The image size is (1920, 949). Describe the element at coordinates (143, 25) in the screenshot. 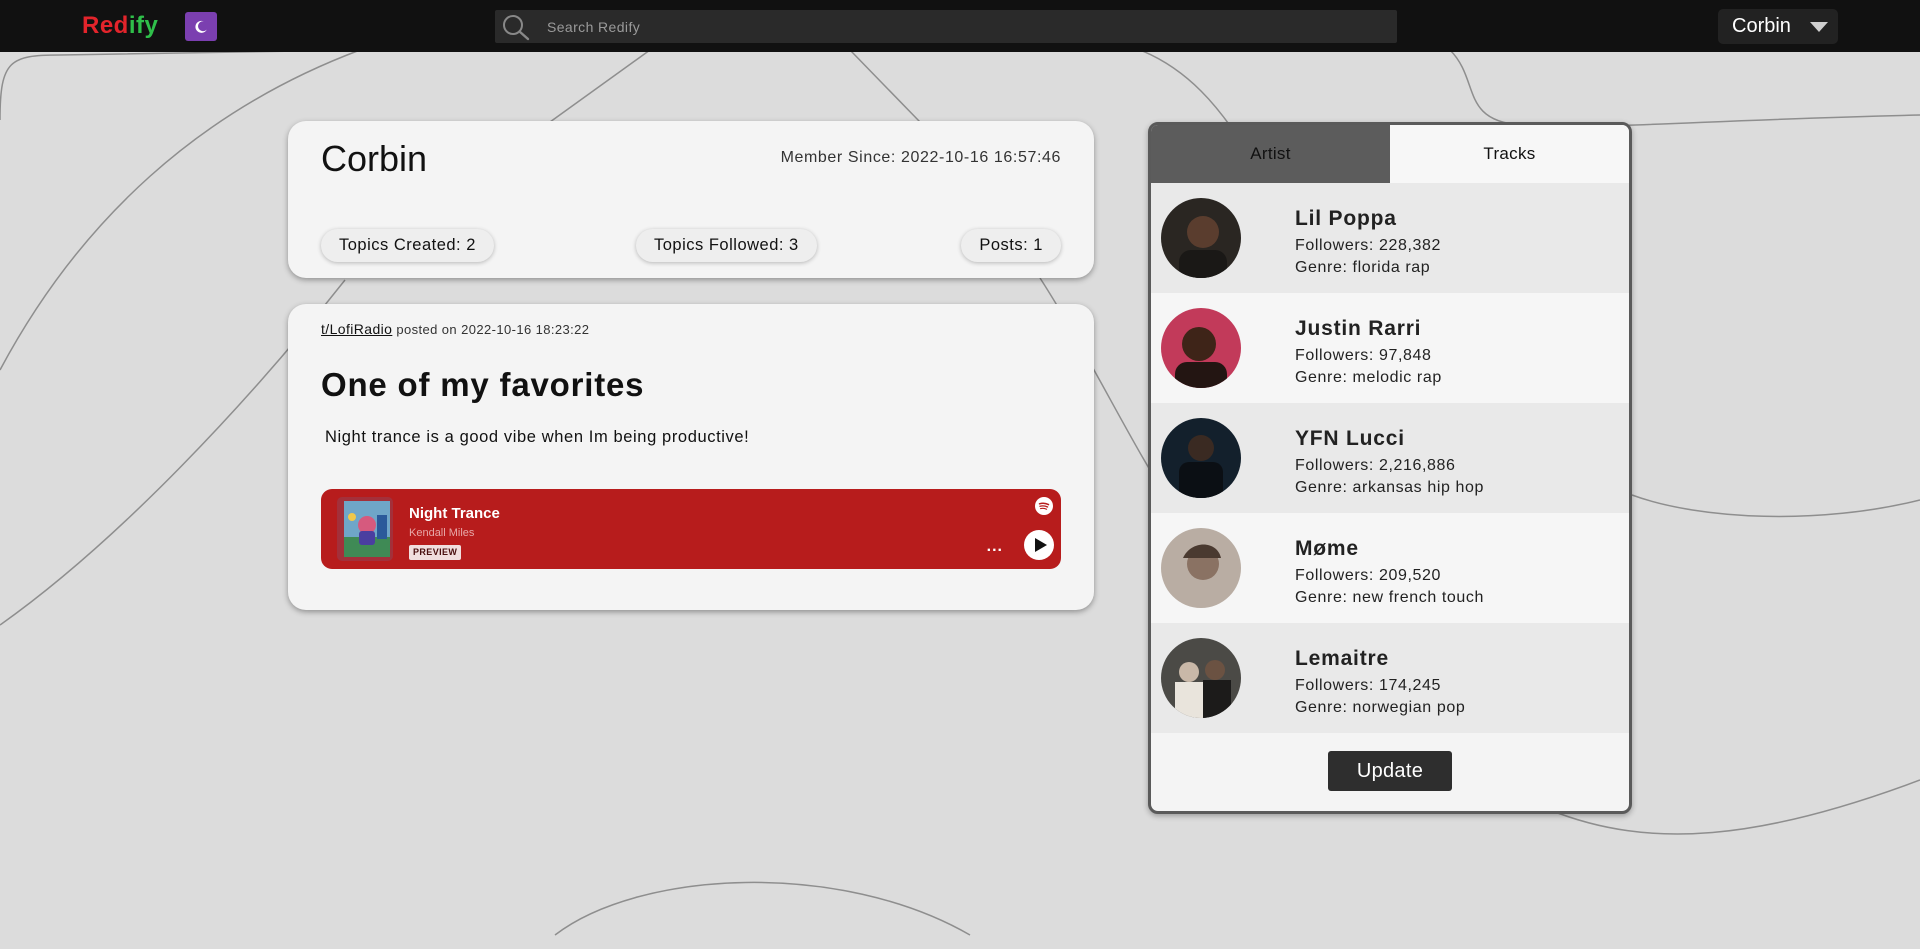

I see `logo-green-part: ify` at that location.